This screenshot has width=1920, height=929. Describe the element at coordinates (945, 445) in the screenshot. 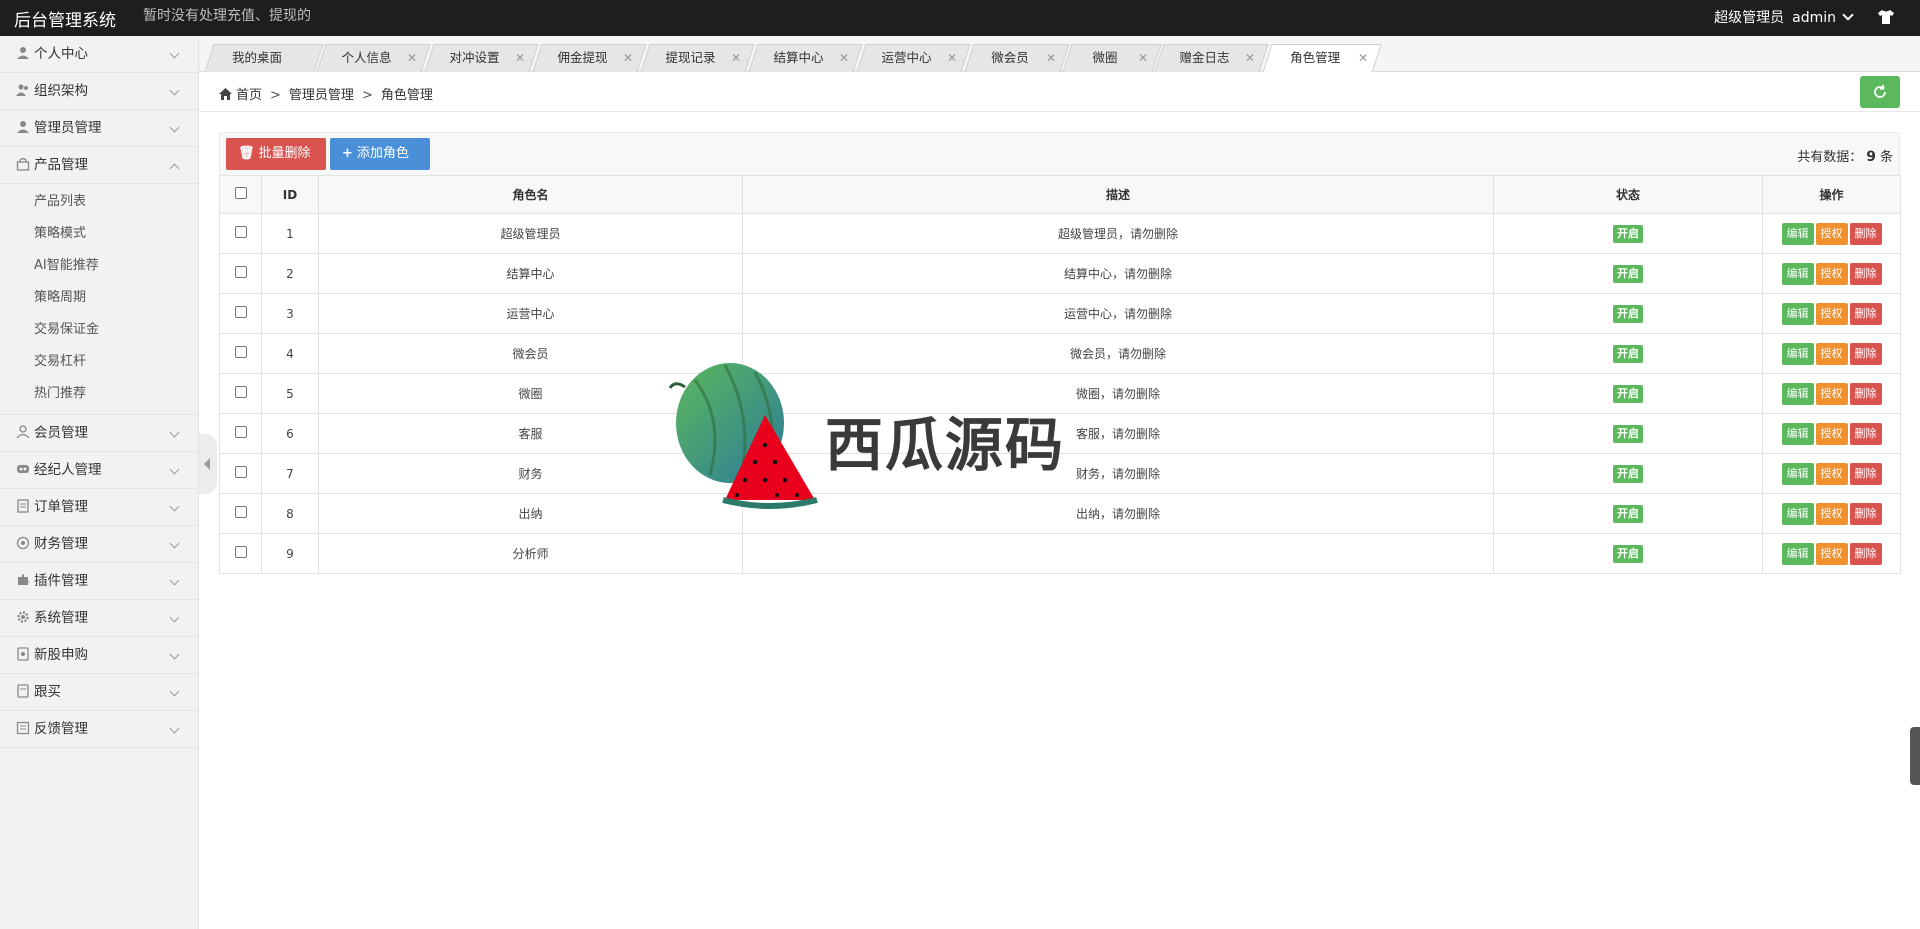

I see `watermark-text: 西瓜源码` at that location.